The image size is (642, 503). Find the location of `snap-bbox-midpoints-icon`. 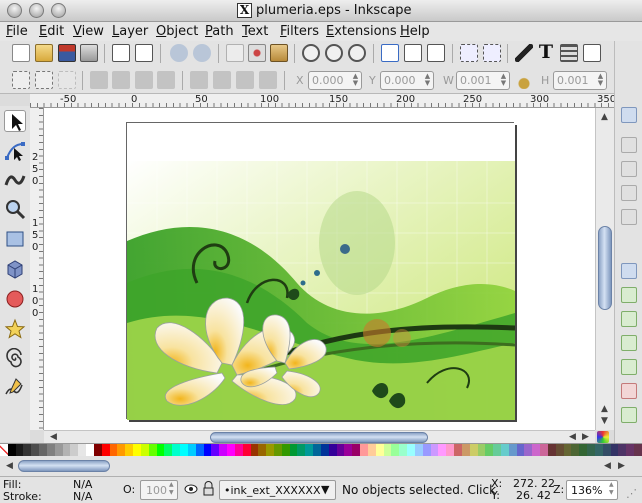

snap-bbox-midpoints-icon is located at coordinates (629, 217).